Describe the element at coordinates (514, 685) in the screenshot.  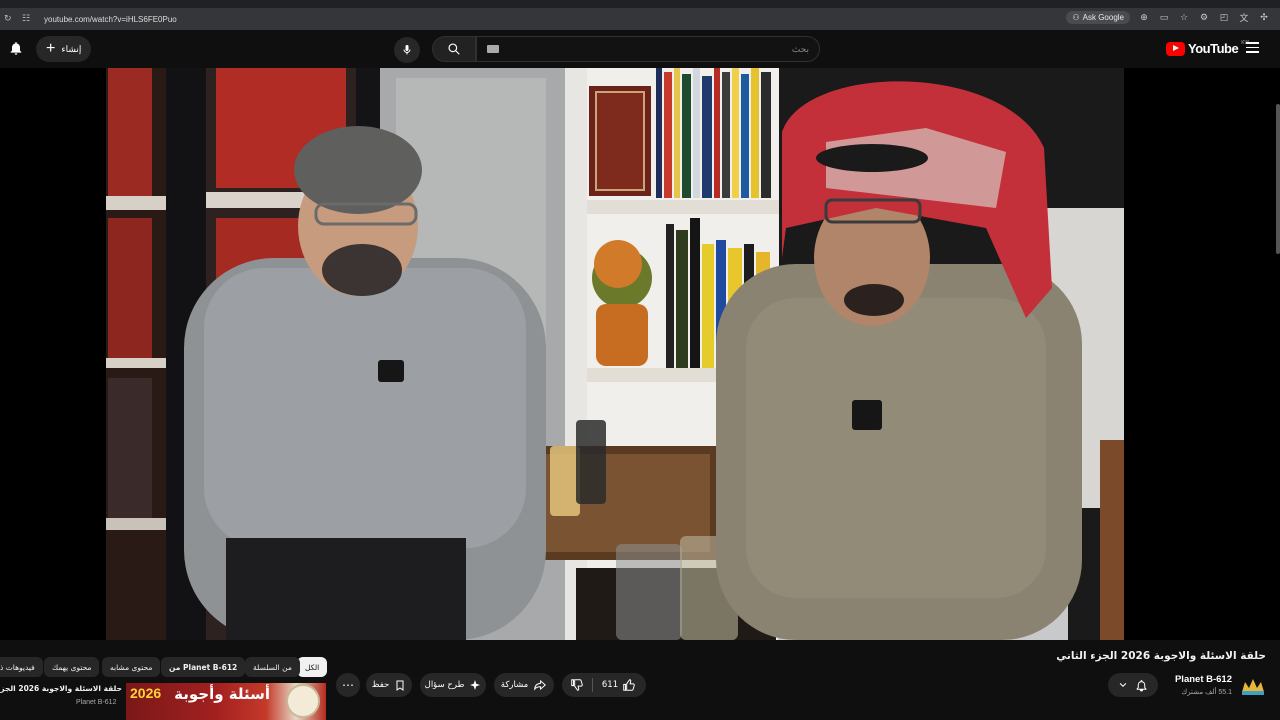
I see `share-label: مشاركة` at that location.